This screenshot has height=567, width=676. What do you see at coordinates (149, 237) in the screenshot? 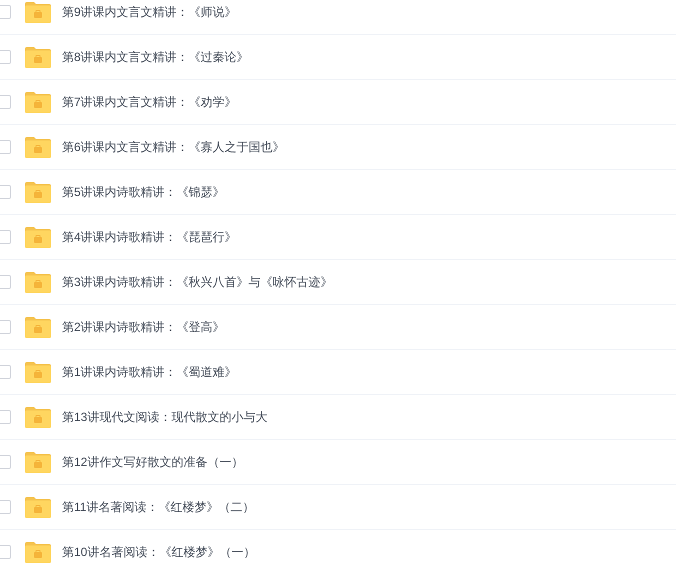
I see `folder-name: 第4讲课内诗歌精讲：《琵琶行》` at bounding box center [149, 237].